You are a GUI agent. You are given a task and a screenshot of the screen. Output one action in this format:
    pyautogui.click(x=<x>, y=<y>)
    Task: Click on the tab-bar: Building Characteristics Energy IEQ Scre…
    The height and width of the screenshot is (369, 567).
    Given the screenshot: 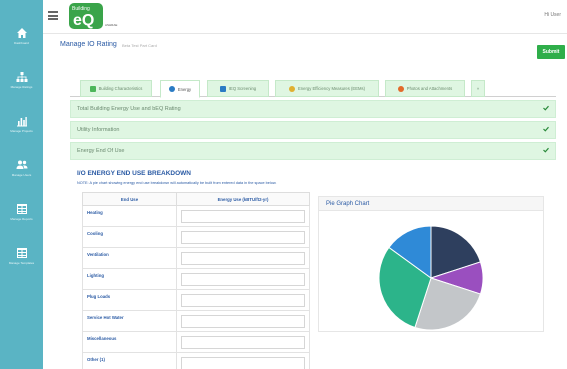 What is the action you would take?
    pyautogui.click(x=313, y=87)
    